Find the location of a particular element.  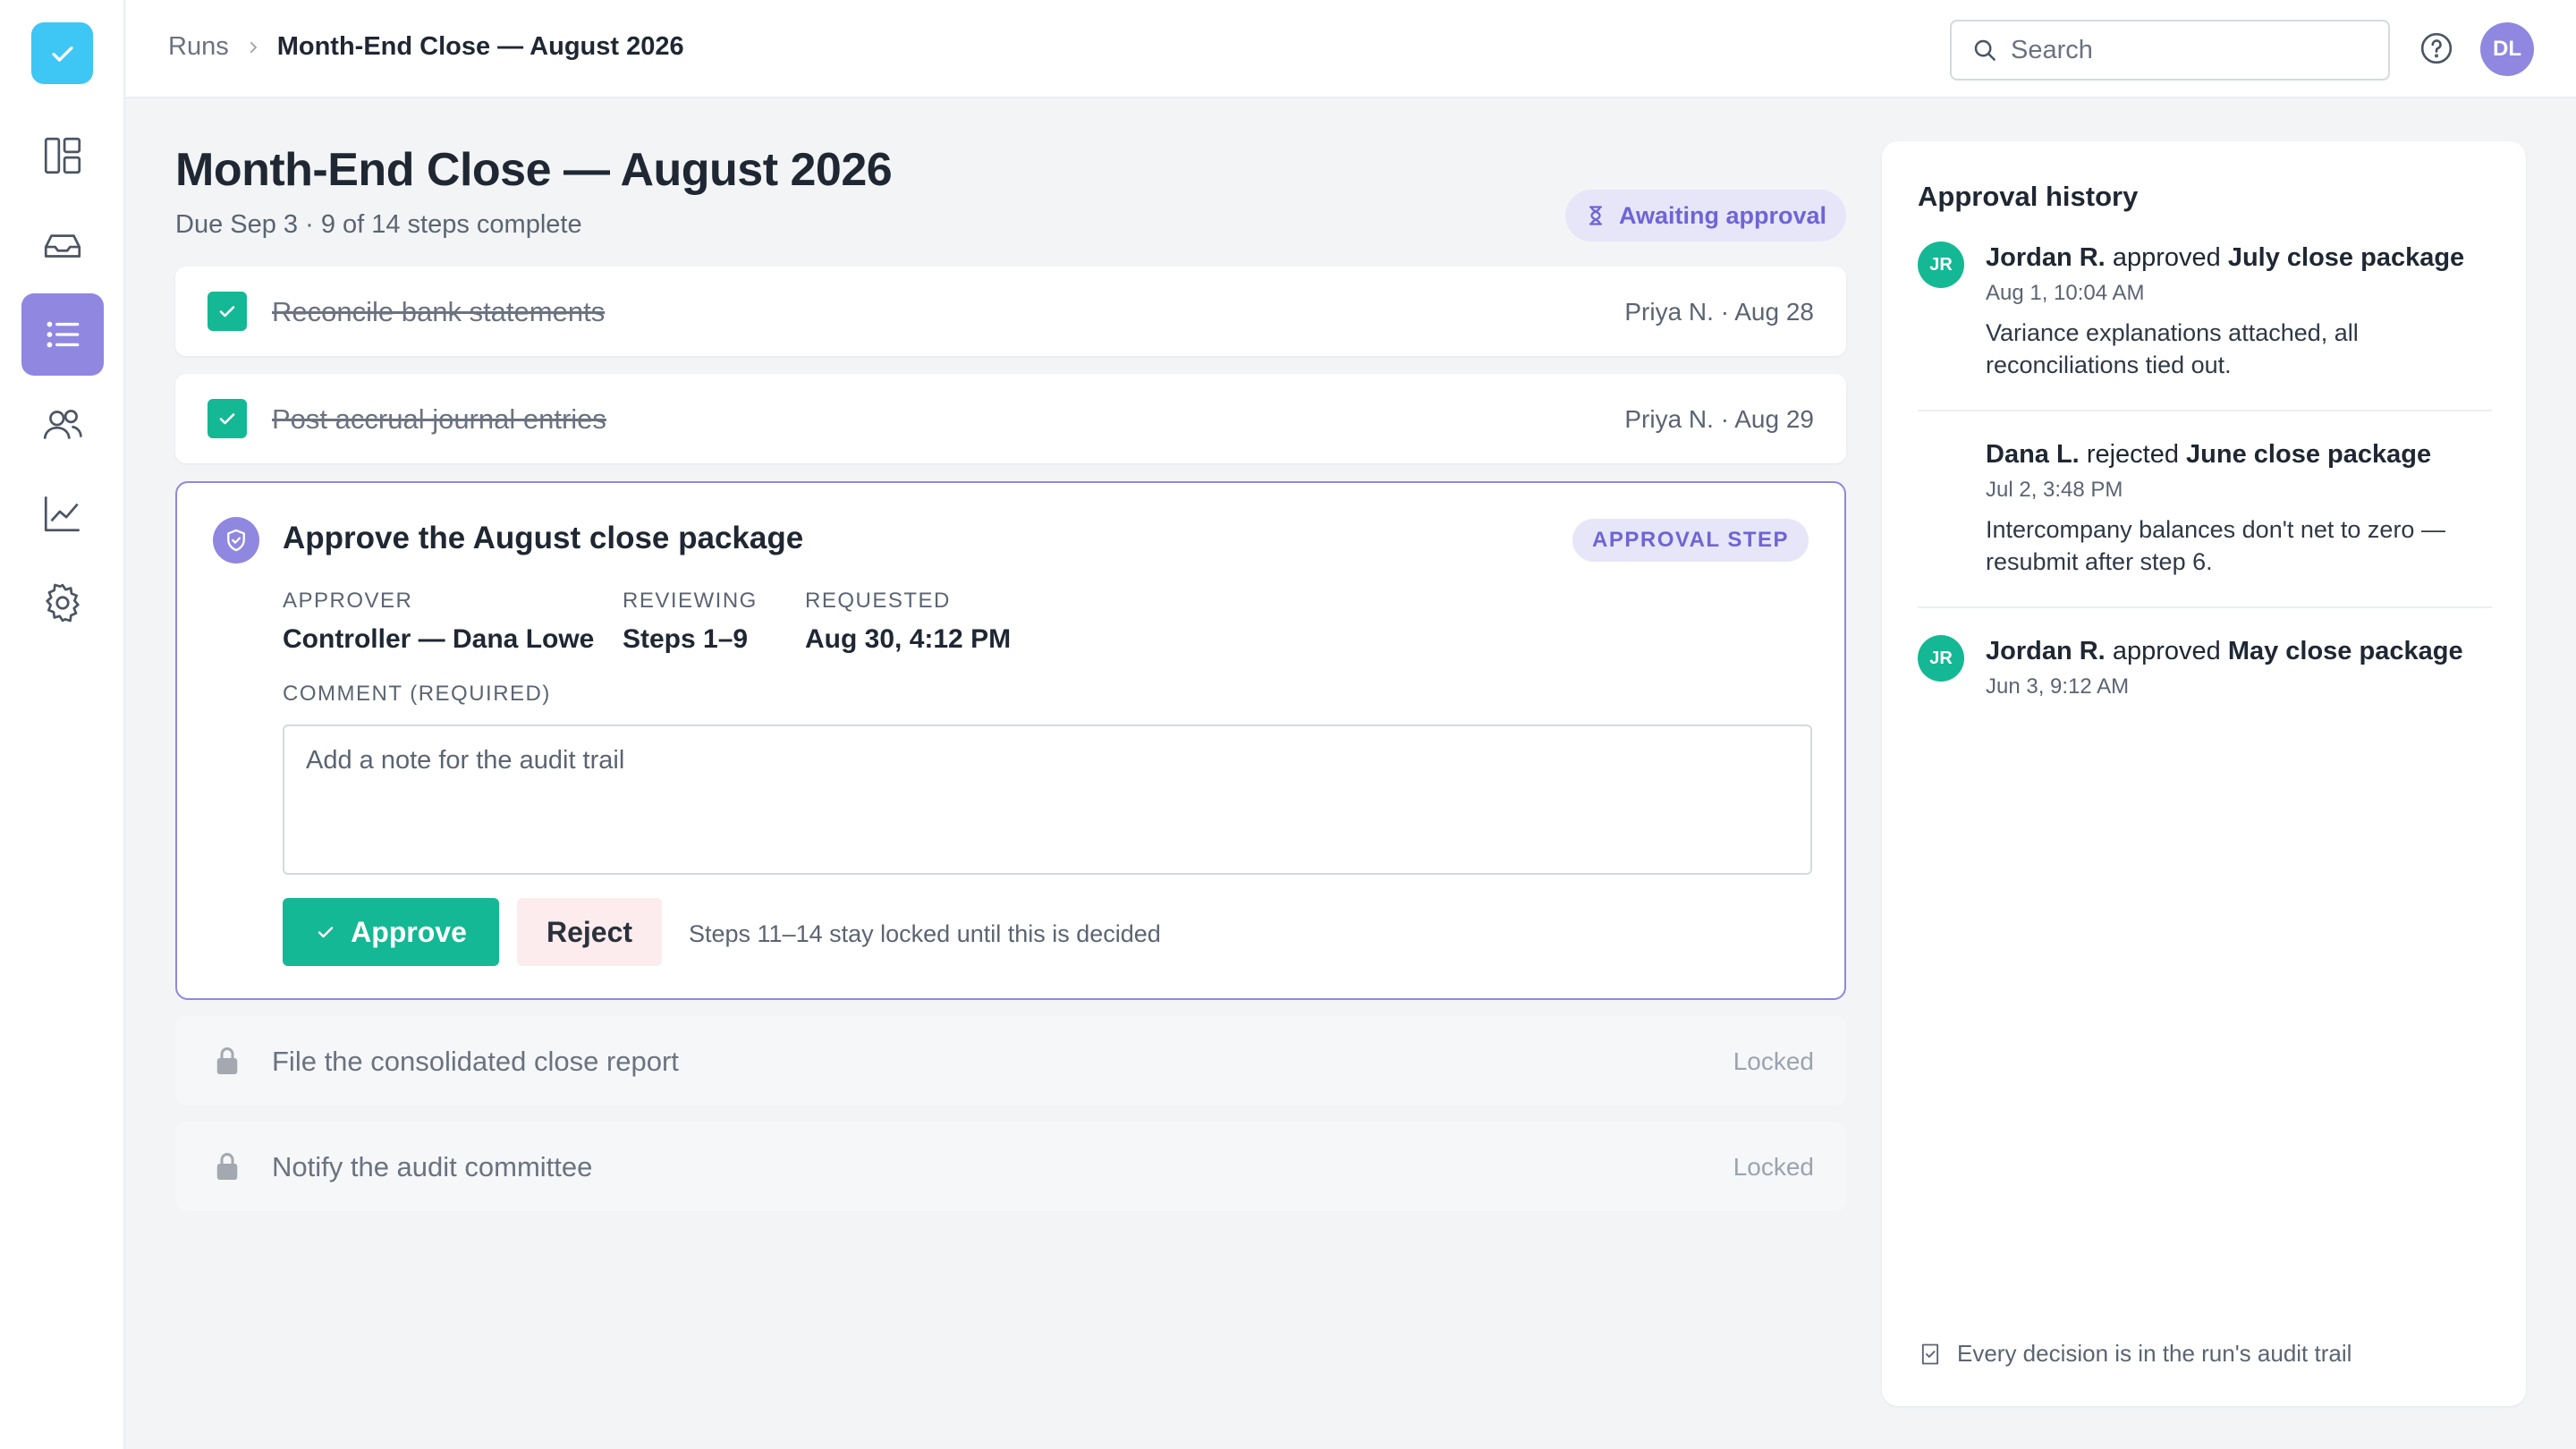

step-meta: Priya N. · Aug 29 is located at coordinates (1719, 419).